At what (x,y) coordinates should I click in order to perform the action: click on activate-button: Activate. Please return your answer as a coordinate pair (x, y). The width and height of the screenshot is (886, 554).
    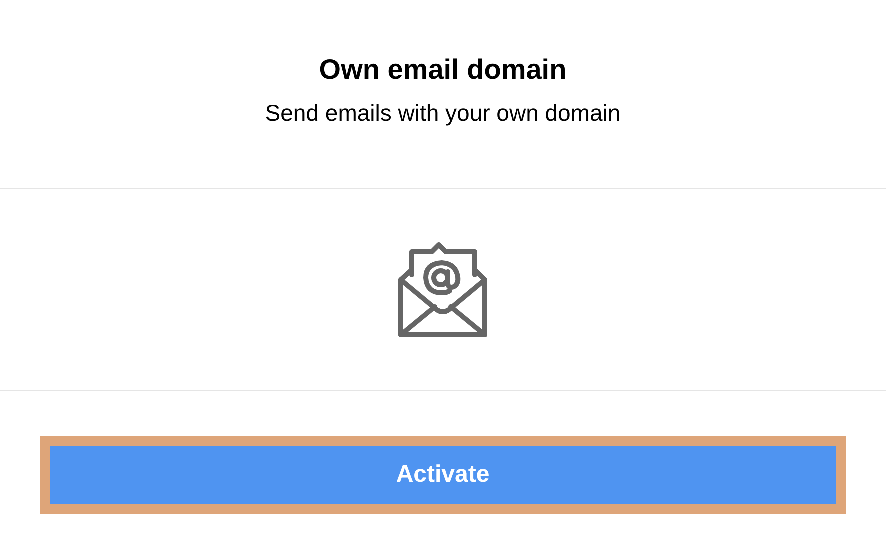
    Looking at the image, I should click on (443, 475).